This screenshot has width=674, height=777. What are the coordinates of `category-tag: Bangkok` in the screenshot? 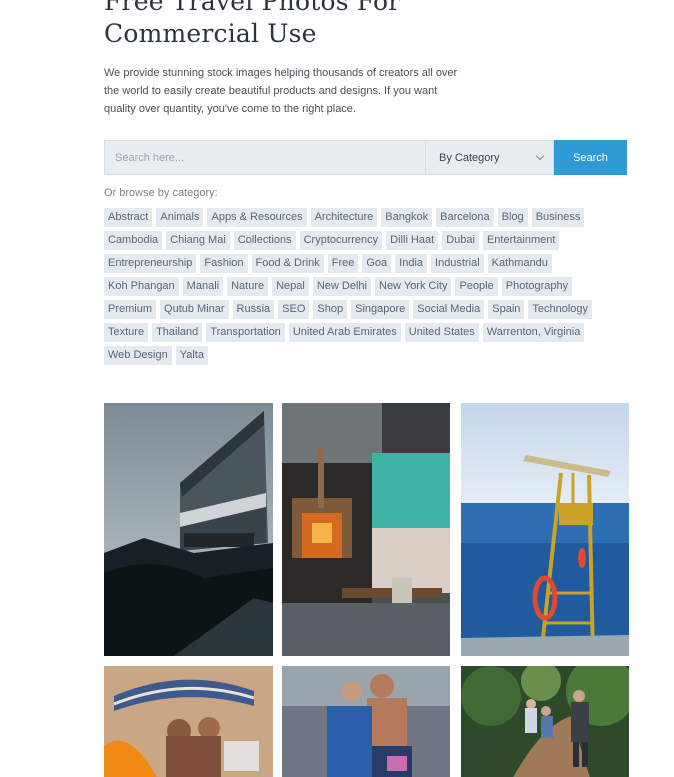 It's located at (407, 217).